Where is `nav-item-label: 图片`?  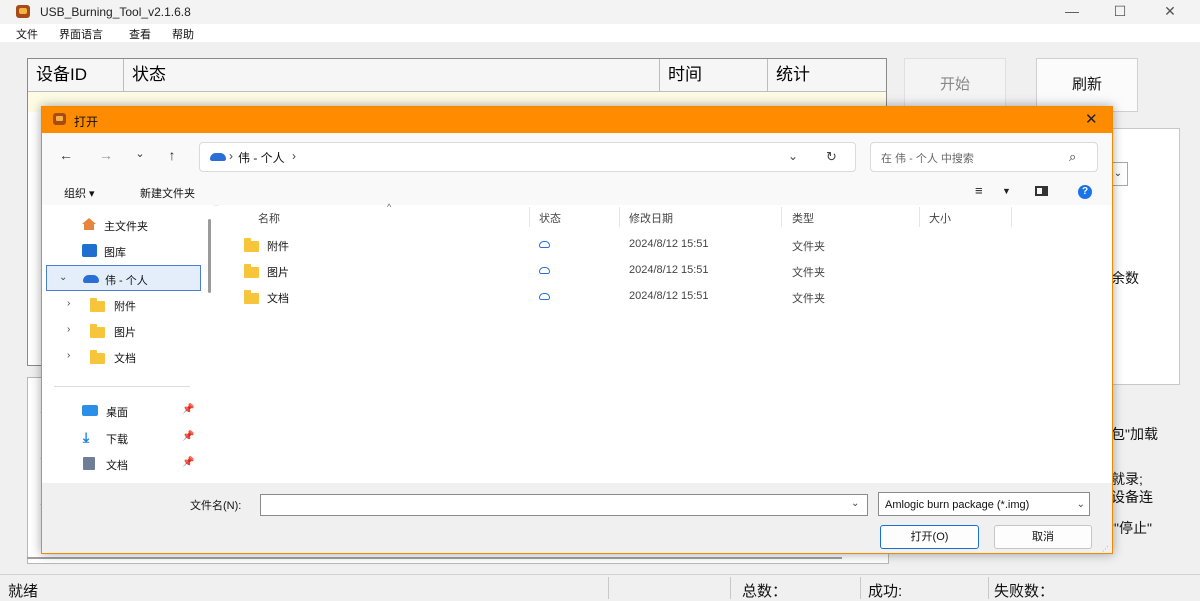
nav-item-label: 图片 is located at coordinates (125, 333).